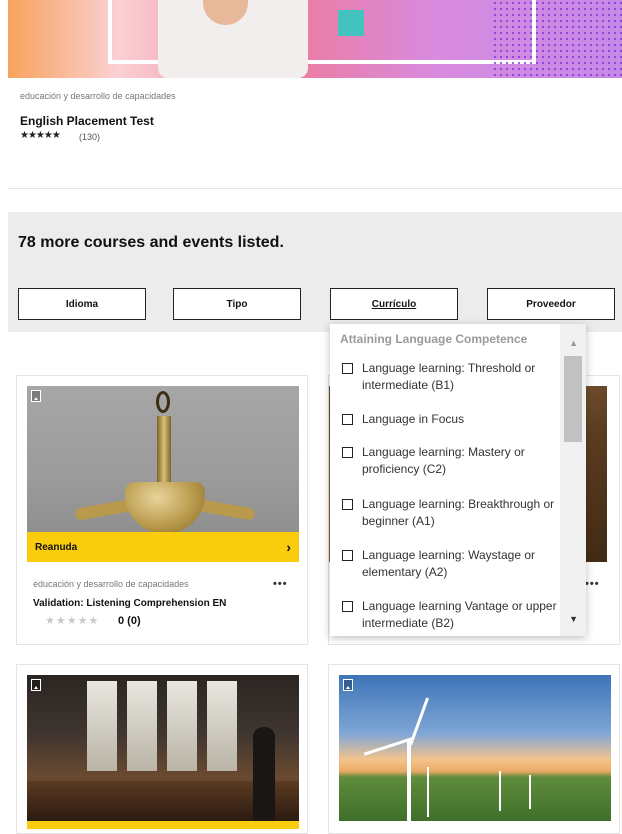  Describe the element at coordinates (573, 343) in the screenshot. I see `scroll-up-icon: ▲` at that location.